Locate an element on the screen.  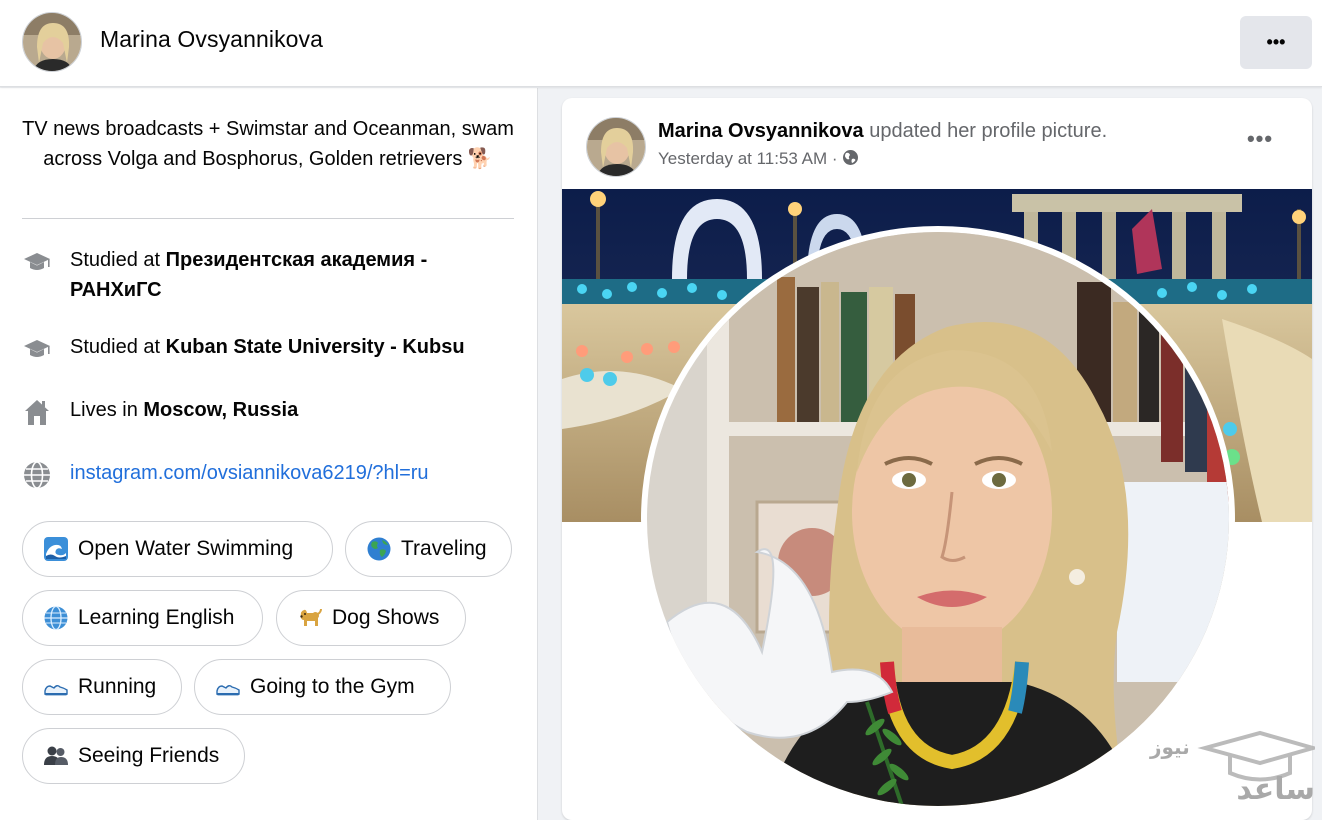
hobby-label: Seeing Friends is located at coordinates (149, 755).